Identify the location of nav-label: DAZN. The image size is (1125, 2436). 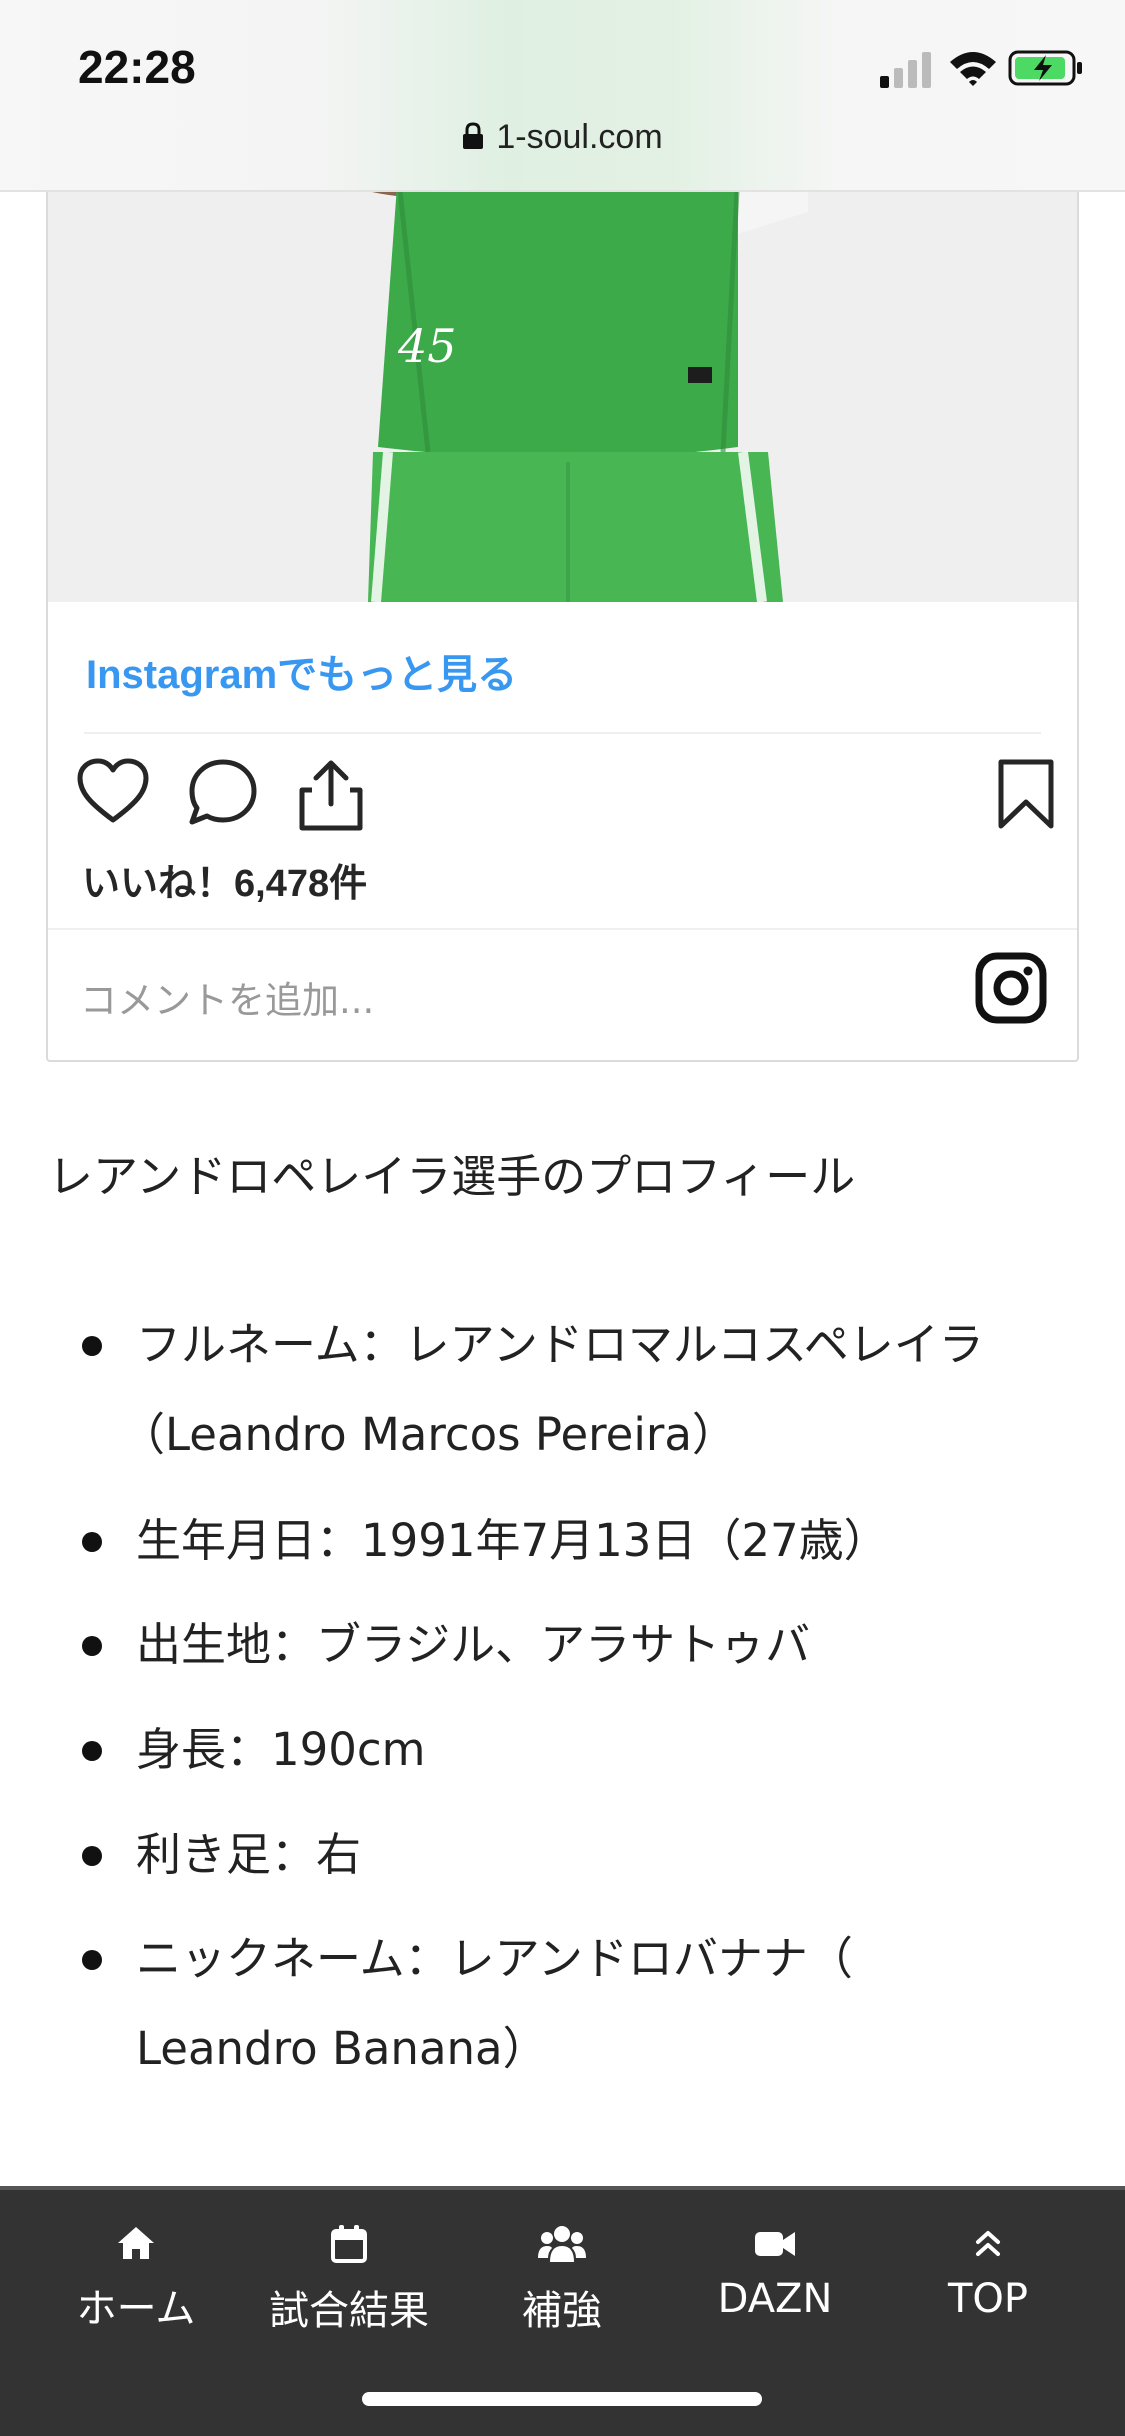
(775, 2299).